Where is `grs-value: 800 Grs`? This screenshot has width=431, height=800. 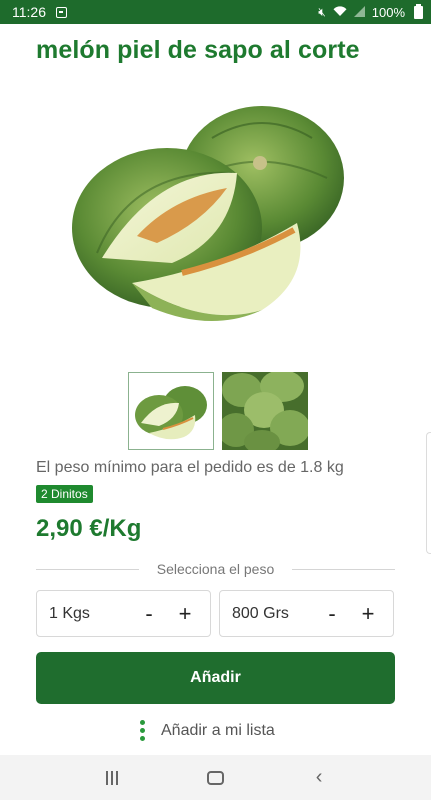 grs-value: 800 Grs is located at coordinates (260, 613).